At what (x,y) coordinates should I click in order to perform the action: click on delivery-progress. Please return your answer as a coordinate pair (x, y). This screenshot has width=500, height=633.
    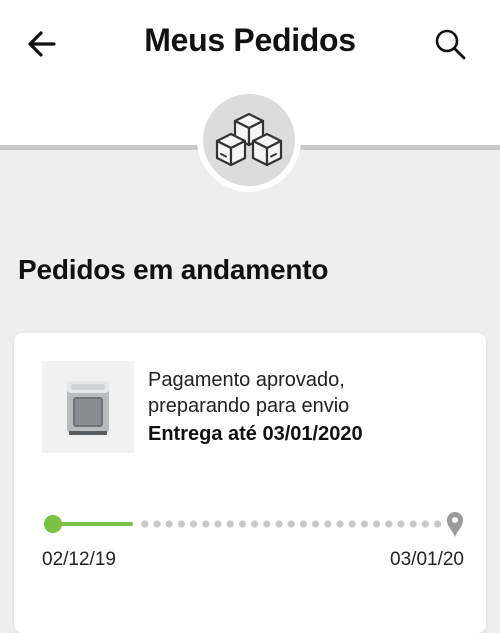
    Looking at the image, I should click on (253, 524).